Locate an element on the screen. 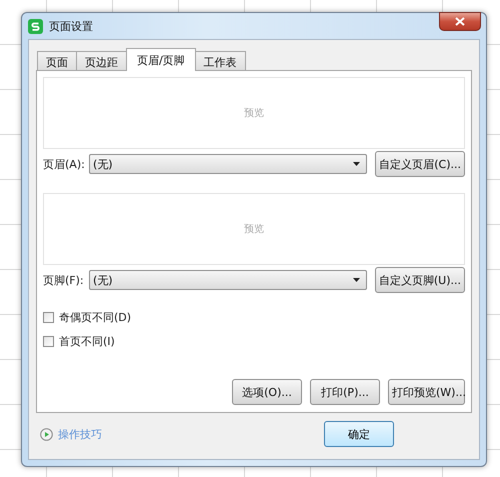 This screenshot has height=477, width=500. header-dropdown: (无) is located at coordinates (228, 164).